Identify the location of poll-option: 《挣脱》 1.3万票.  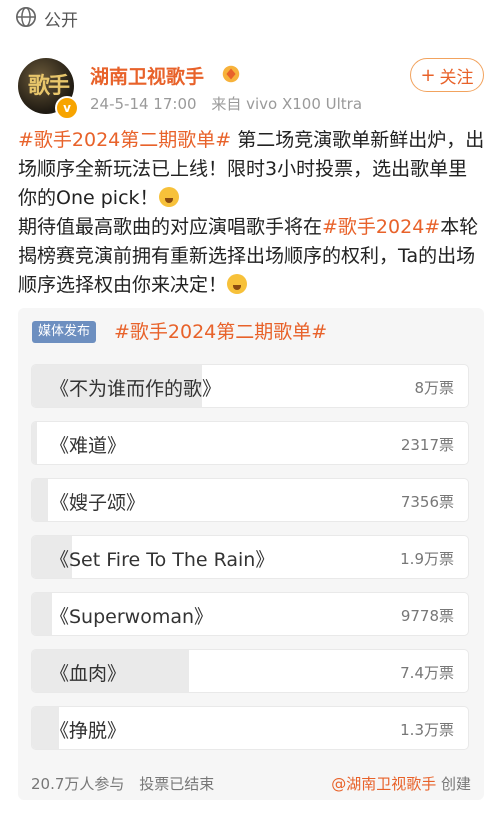
(250, 728).